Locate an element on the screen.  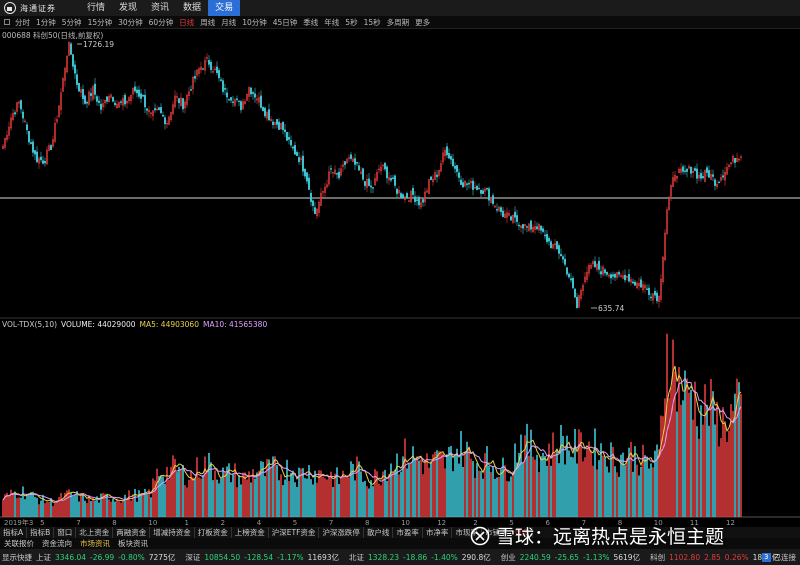
menu-item-3: 数据 is located at coordinates (192, 8).